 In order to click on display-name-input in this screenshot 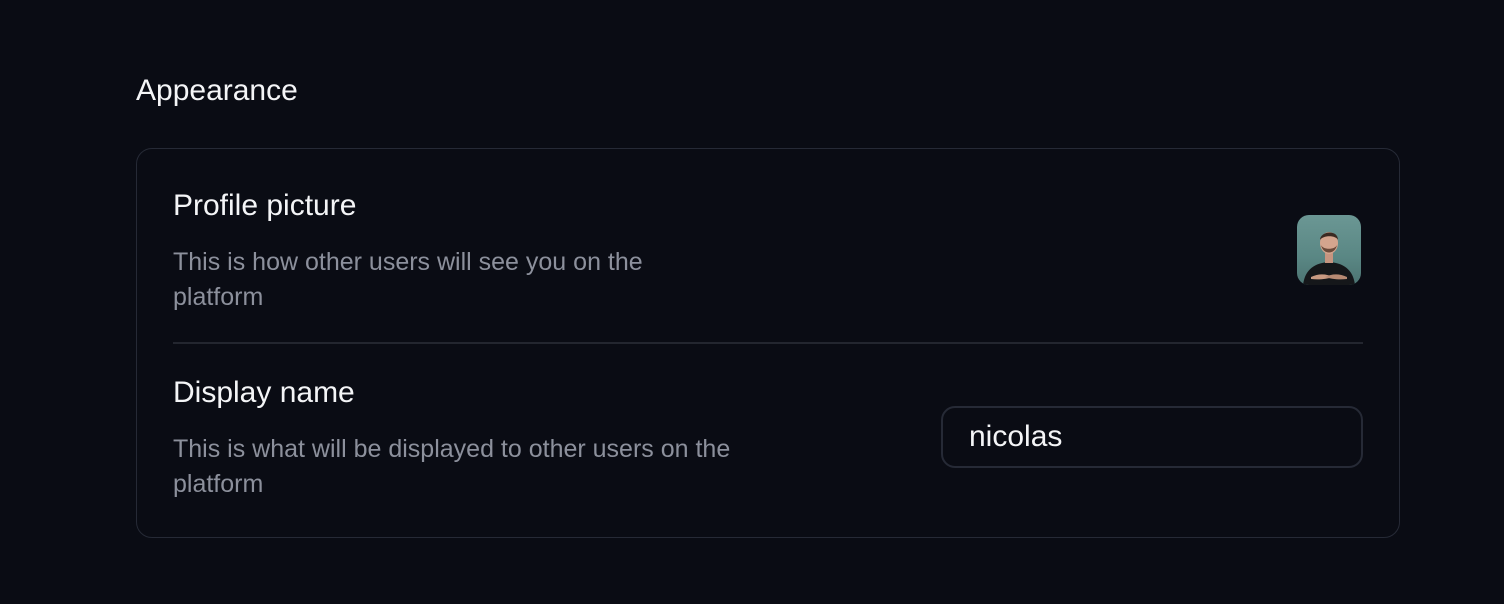, I will do `click(1152, 437)`.